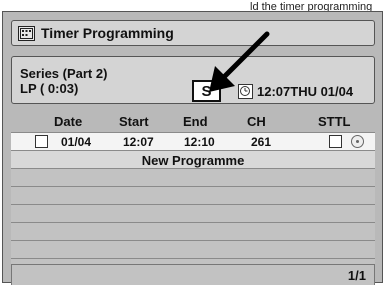 The image size is (384, 285). Describe the element at coordinates (138, 142) in the screenshot. I see `row-start: 12:07` at that location.